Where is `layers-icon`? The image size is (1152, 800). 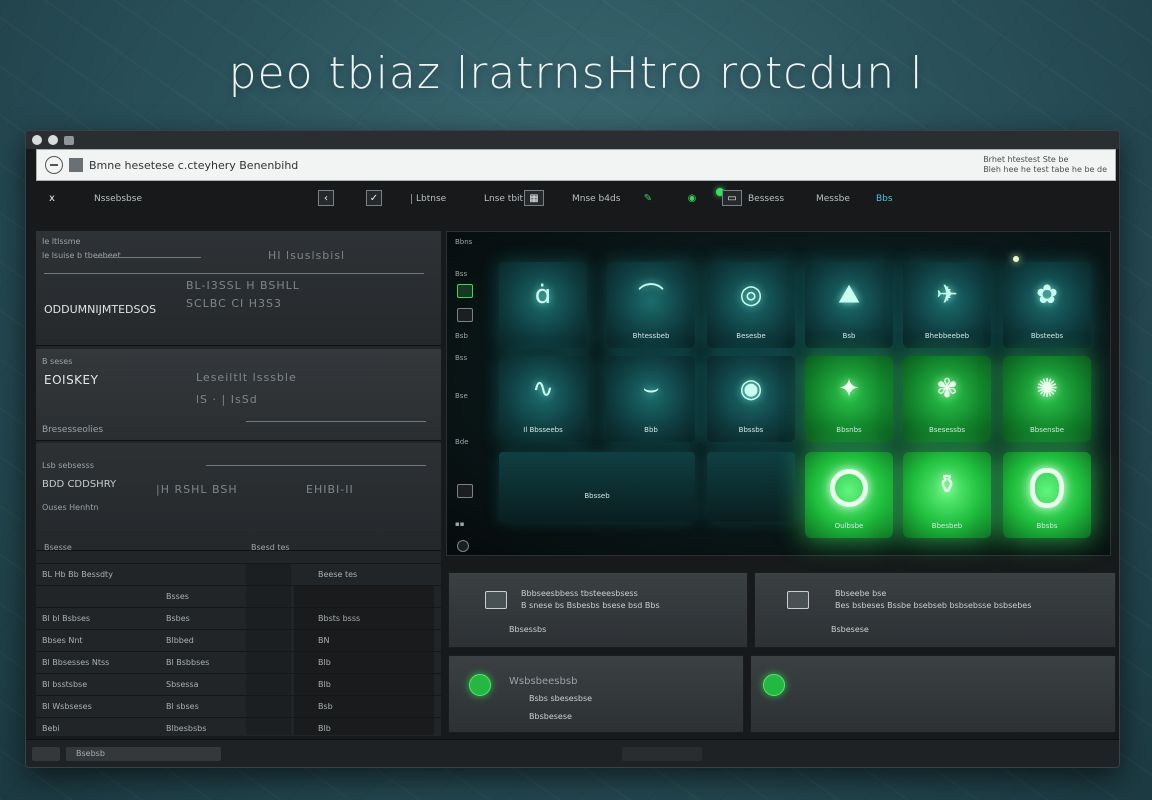 layers-icon is located at coordinates (465, 291).